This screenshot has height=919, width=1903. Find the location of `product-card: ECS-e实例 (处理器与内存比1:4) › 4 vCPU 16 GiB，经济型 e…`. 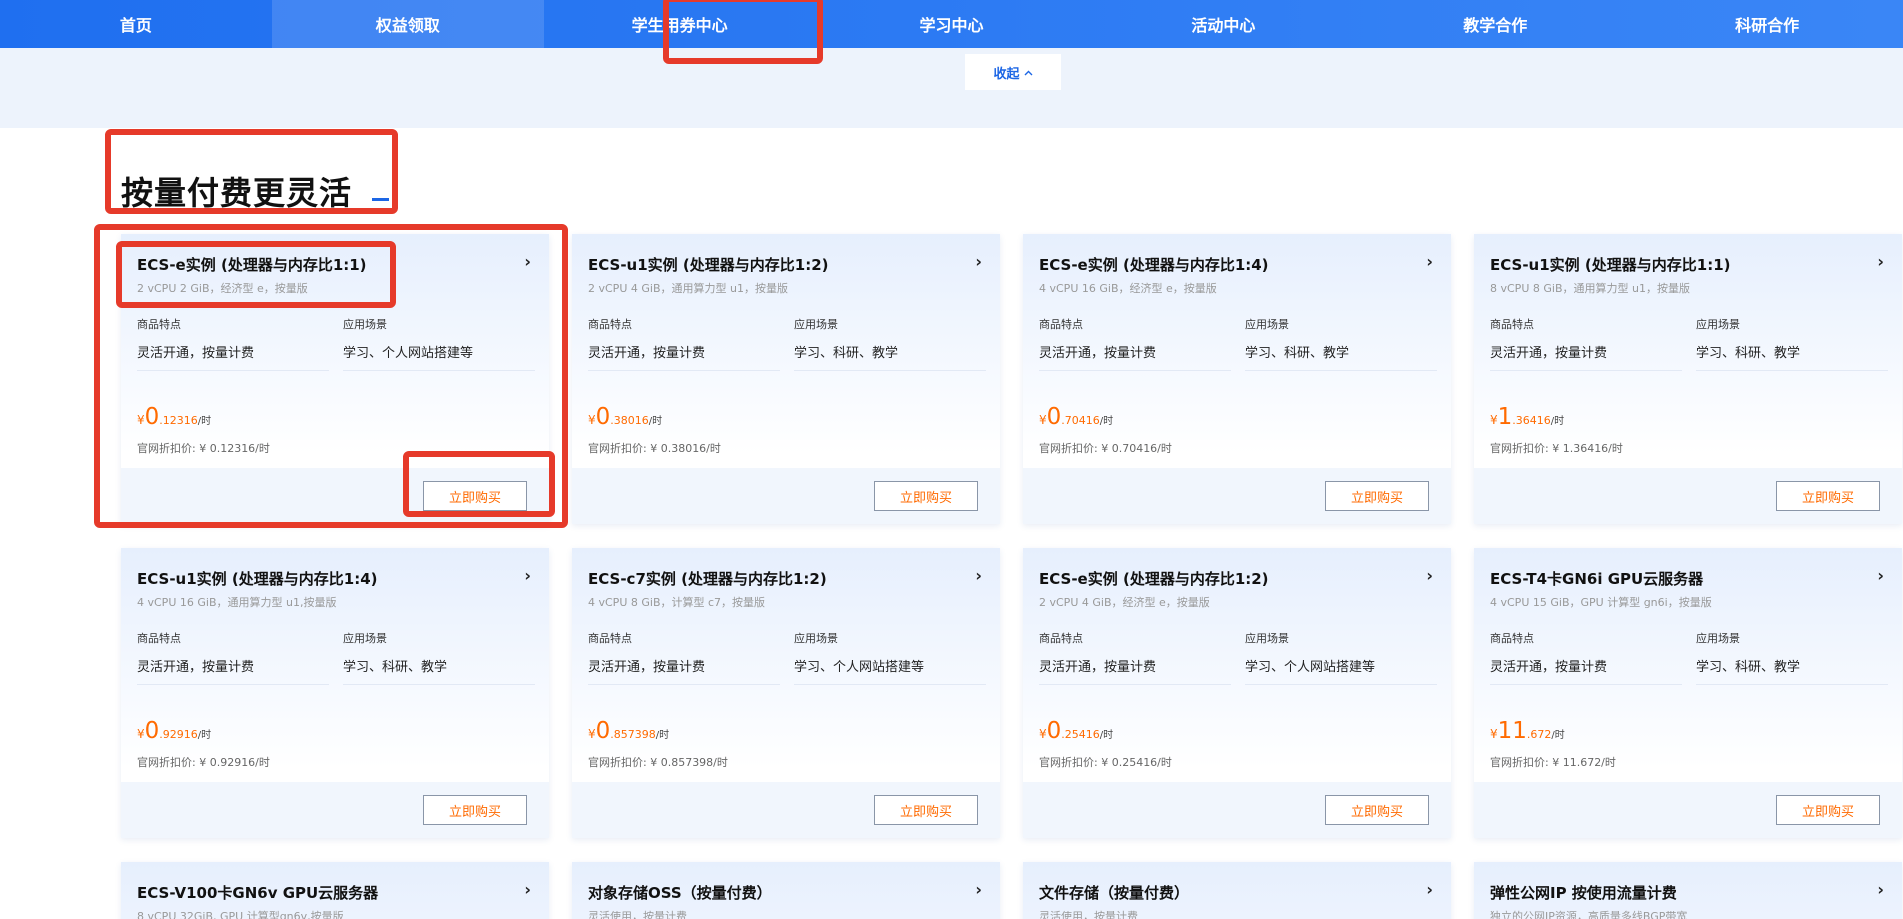

product-card: ECS-e实例 (处理器与内存比1:4) › 4 vCPU 16 GiB，经济型 e… is located at coordinates (1237, 379).